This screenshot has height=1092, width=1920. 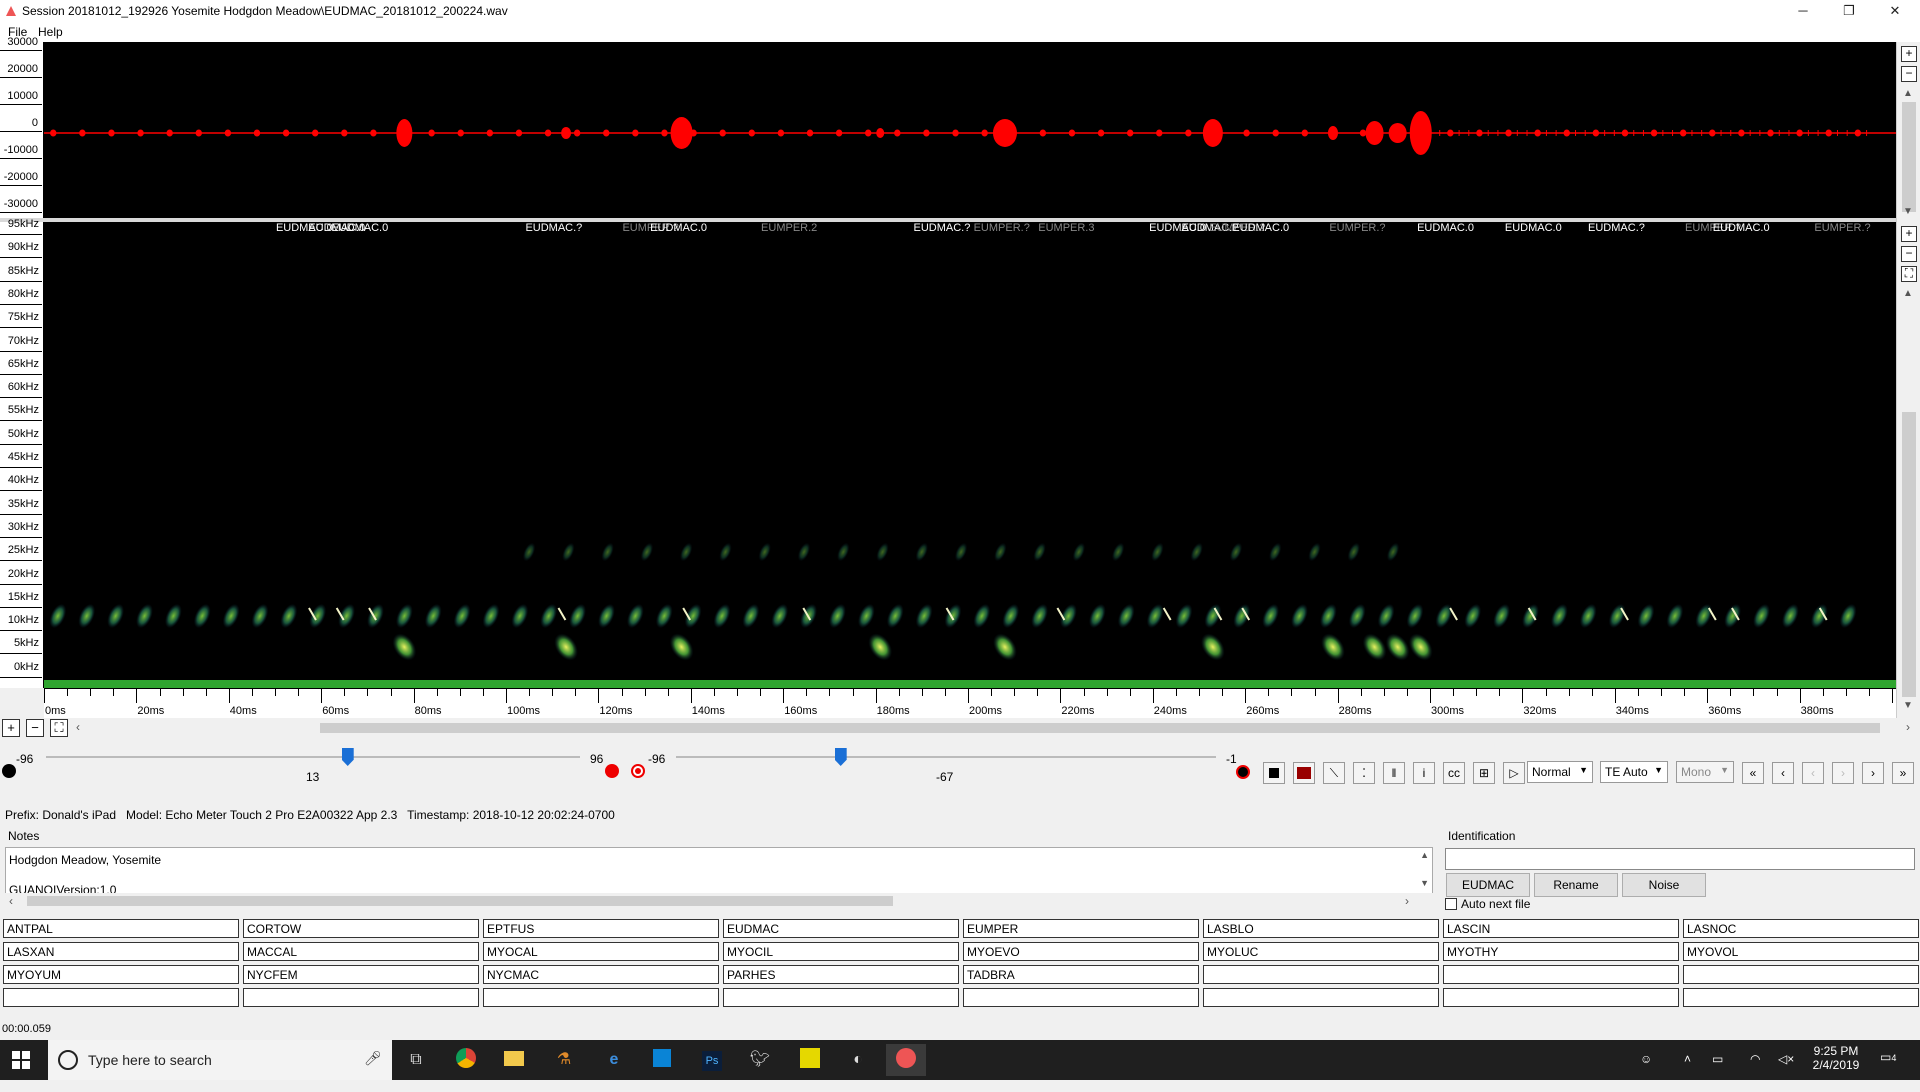 I want to click on waveform-vscroll-thumb, so click(x=1909, y=157).